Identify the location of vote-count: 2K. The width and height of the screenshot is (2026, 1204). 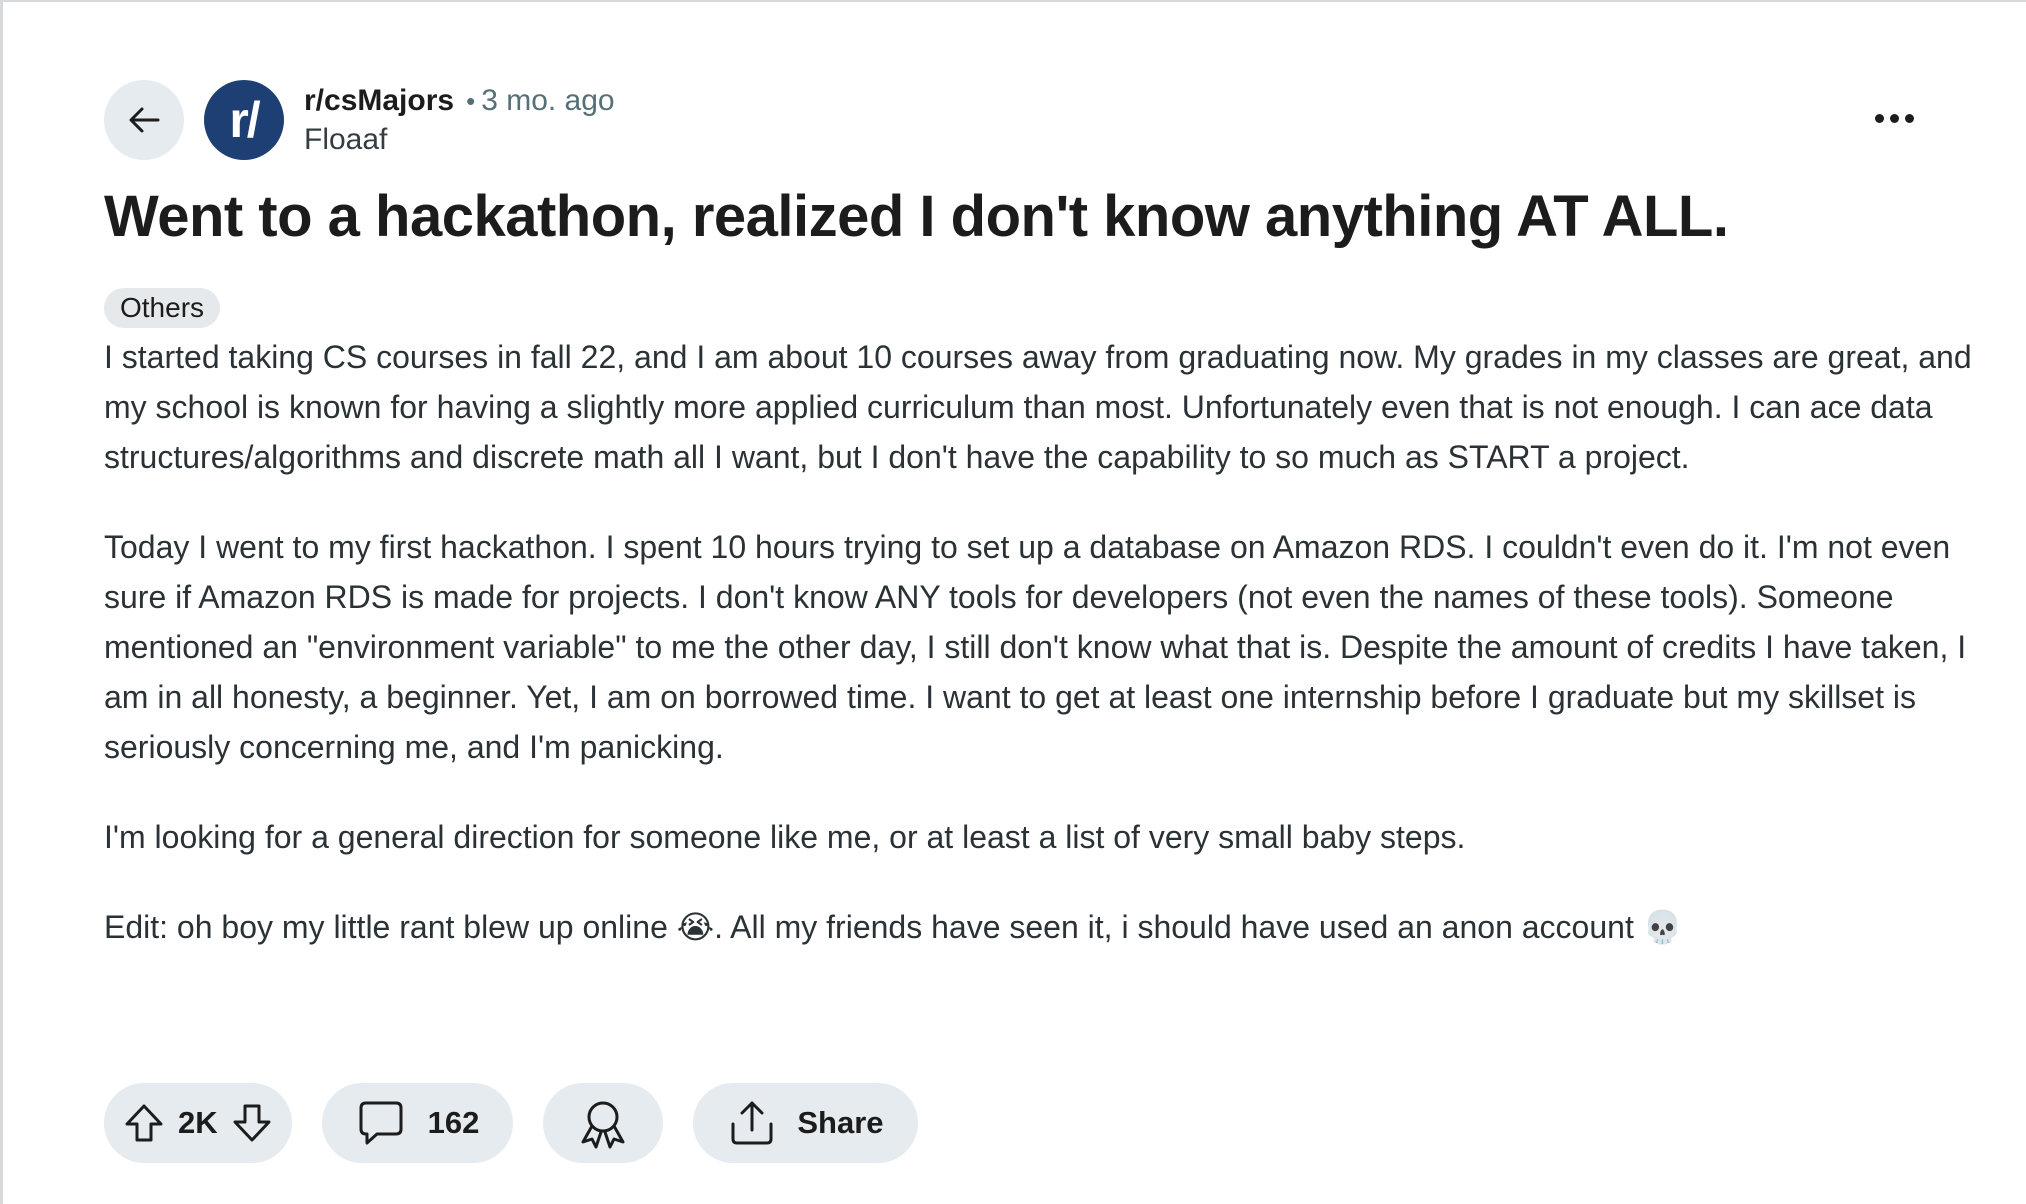
(198, 1122).